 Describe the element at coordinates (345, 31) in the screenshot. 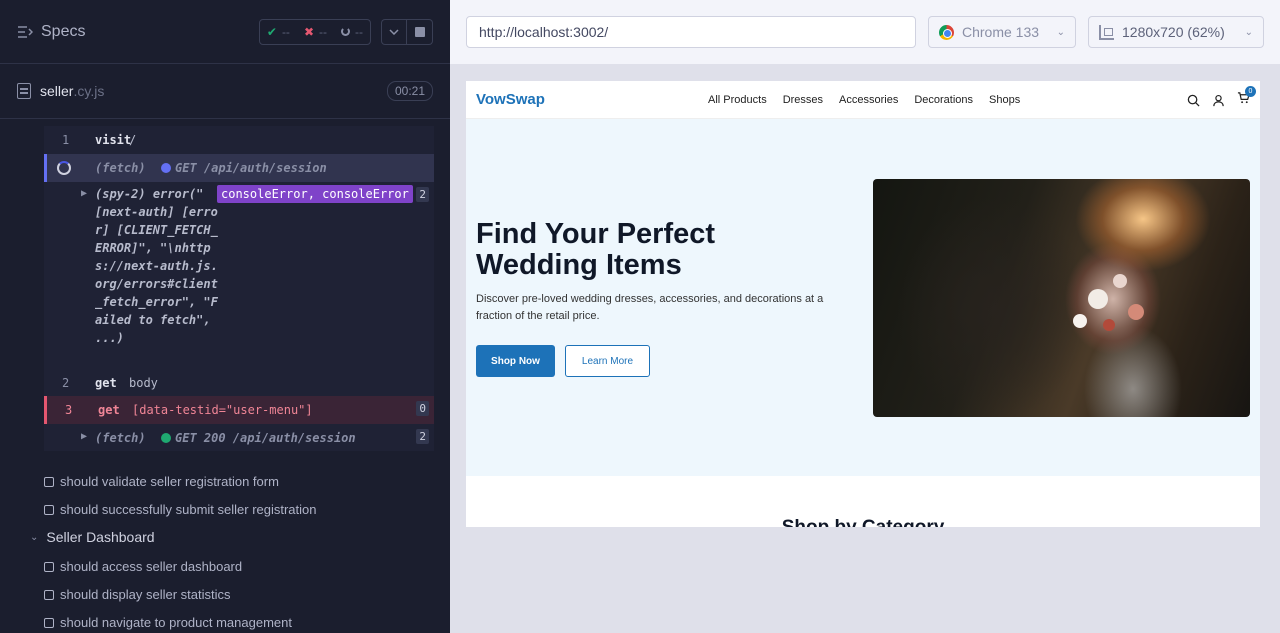

I see `pending-icon` at that location.